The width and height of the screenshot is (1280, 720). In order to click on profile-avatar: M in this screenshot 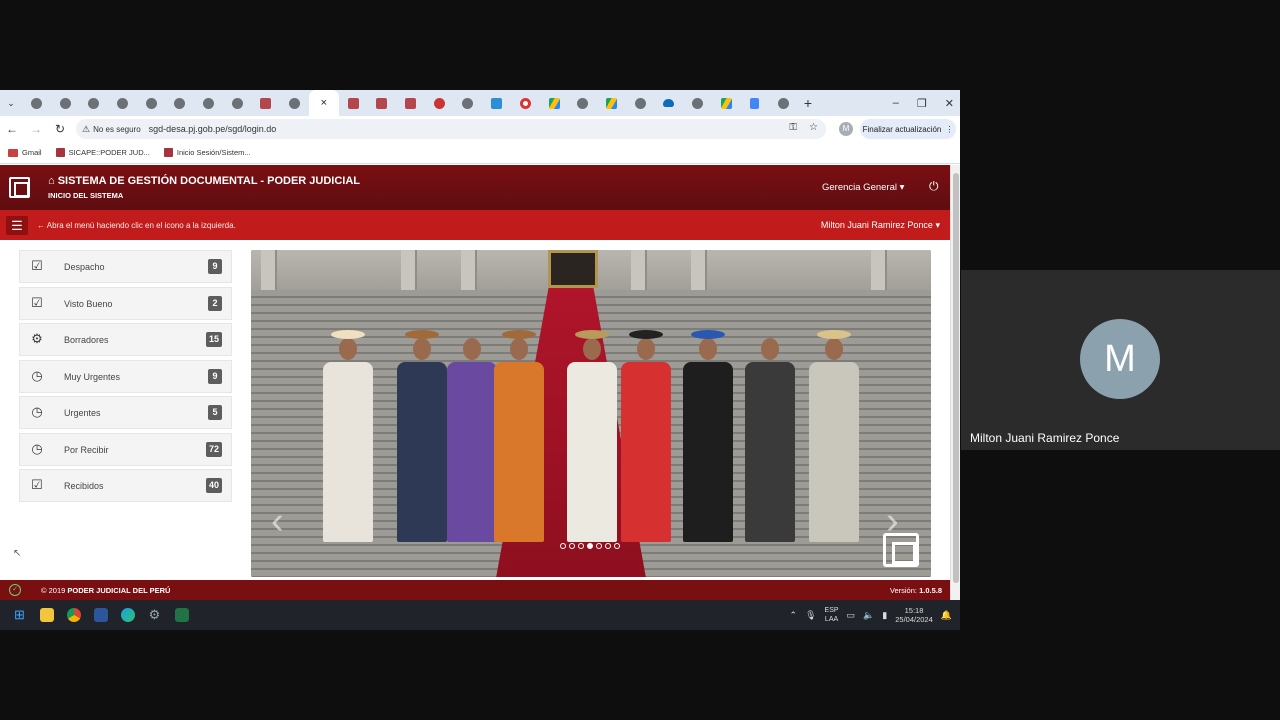, I will do `click(846, 129)`.